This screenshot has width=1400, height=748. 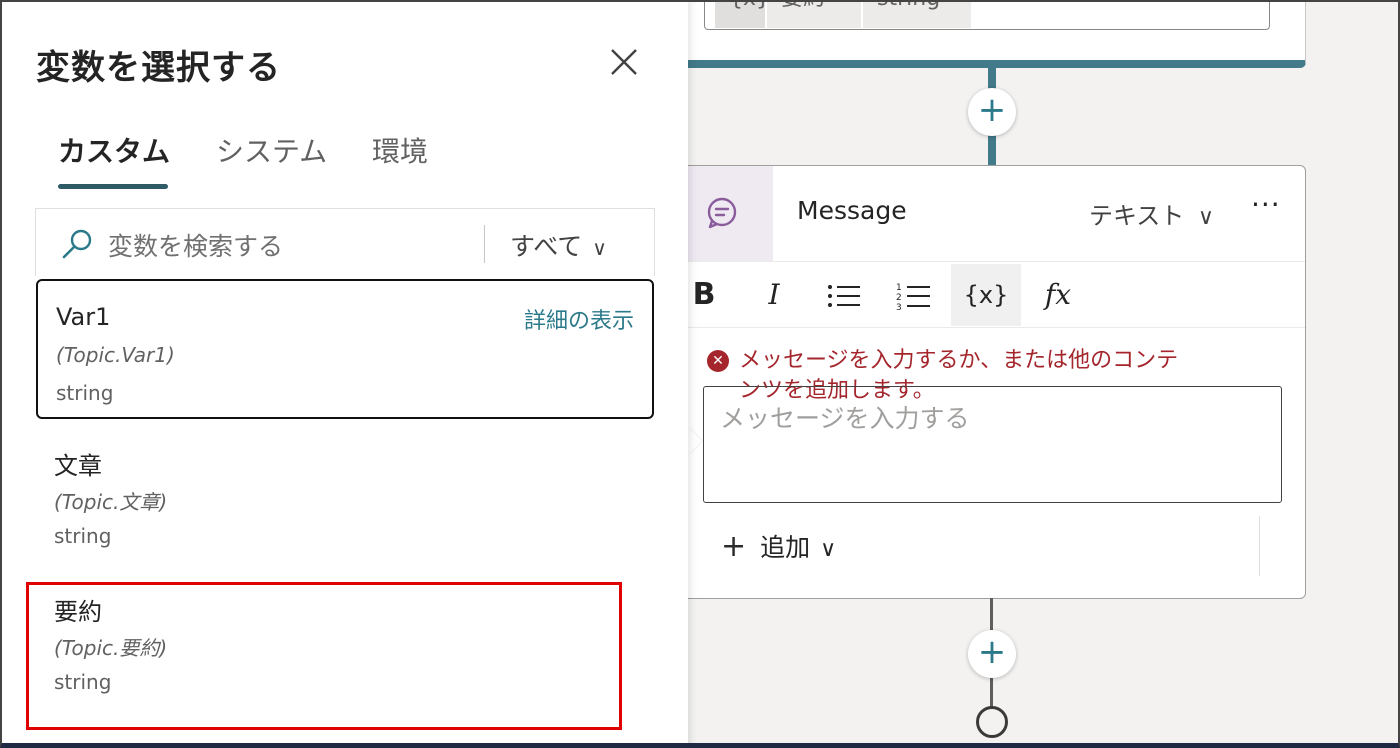 I want to click on svg-text: 1, so click(x=899, y=288).